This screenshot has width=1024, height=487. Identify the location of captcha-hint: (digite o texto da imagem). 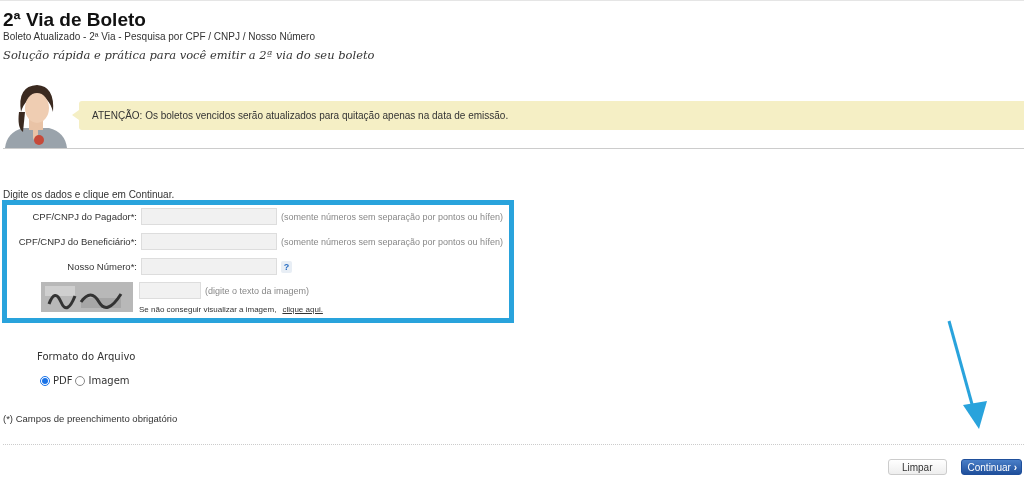
(257, 290).